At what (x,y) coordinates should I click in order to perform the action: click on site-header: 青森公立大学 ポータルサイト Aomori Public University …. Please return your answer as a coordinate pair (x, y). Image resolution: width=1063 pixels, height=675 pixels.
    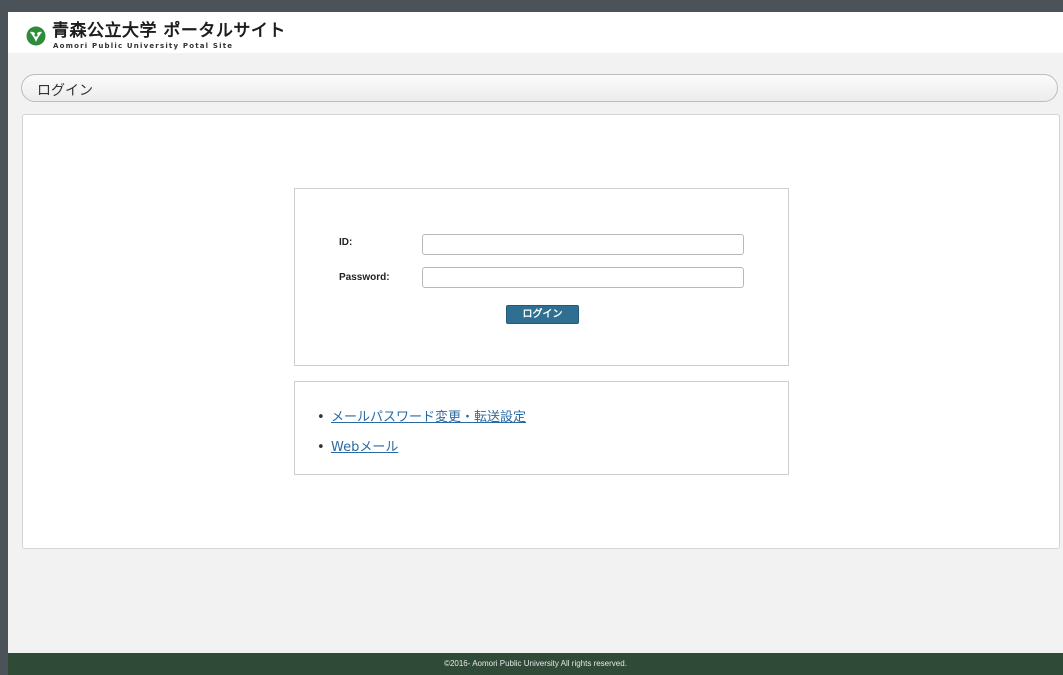
    Looking at the image, I should click on (535, 32).